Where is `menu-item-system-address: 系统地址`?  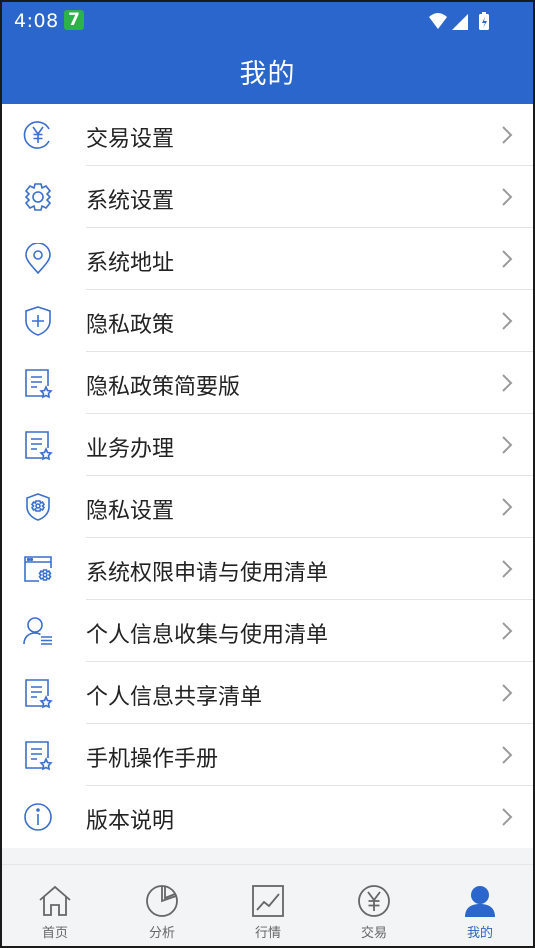 menu-item-system-address: 系统地址 is located at coordinates (267, 259).